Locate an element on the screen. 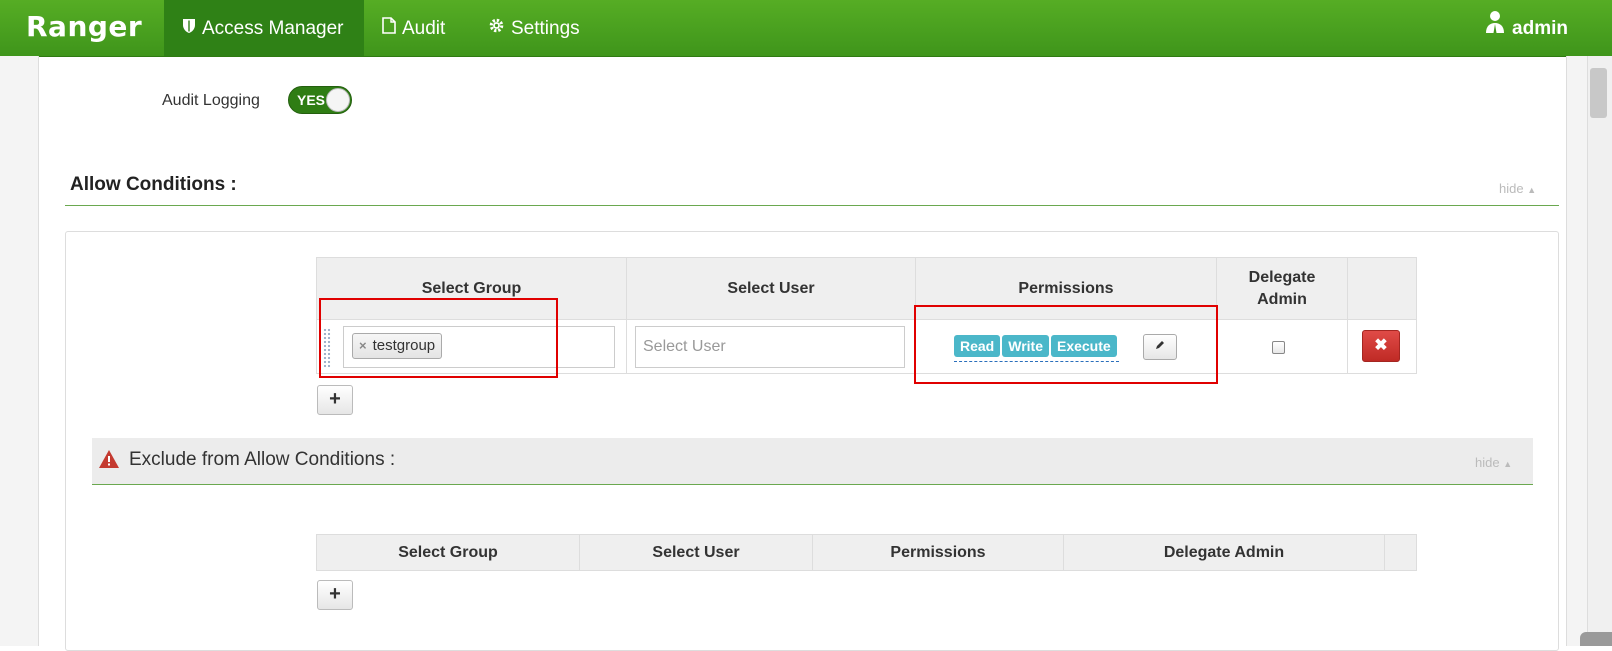 Image resolution: width=1612 pixels, height=651 pixels. nav-audit: Audit is located at coordinates (413, 28).